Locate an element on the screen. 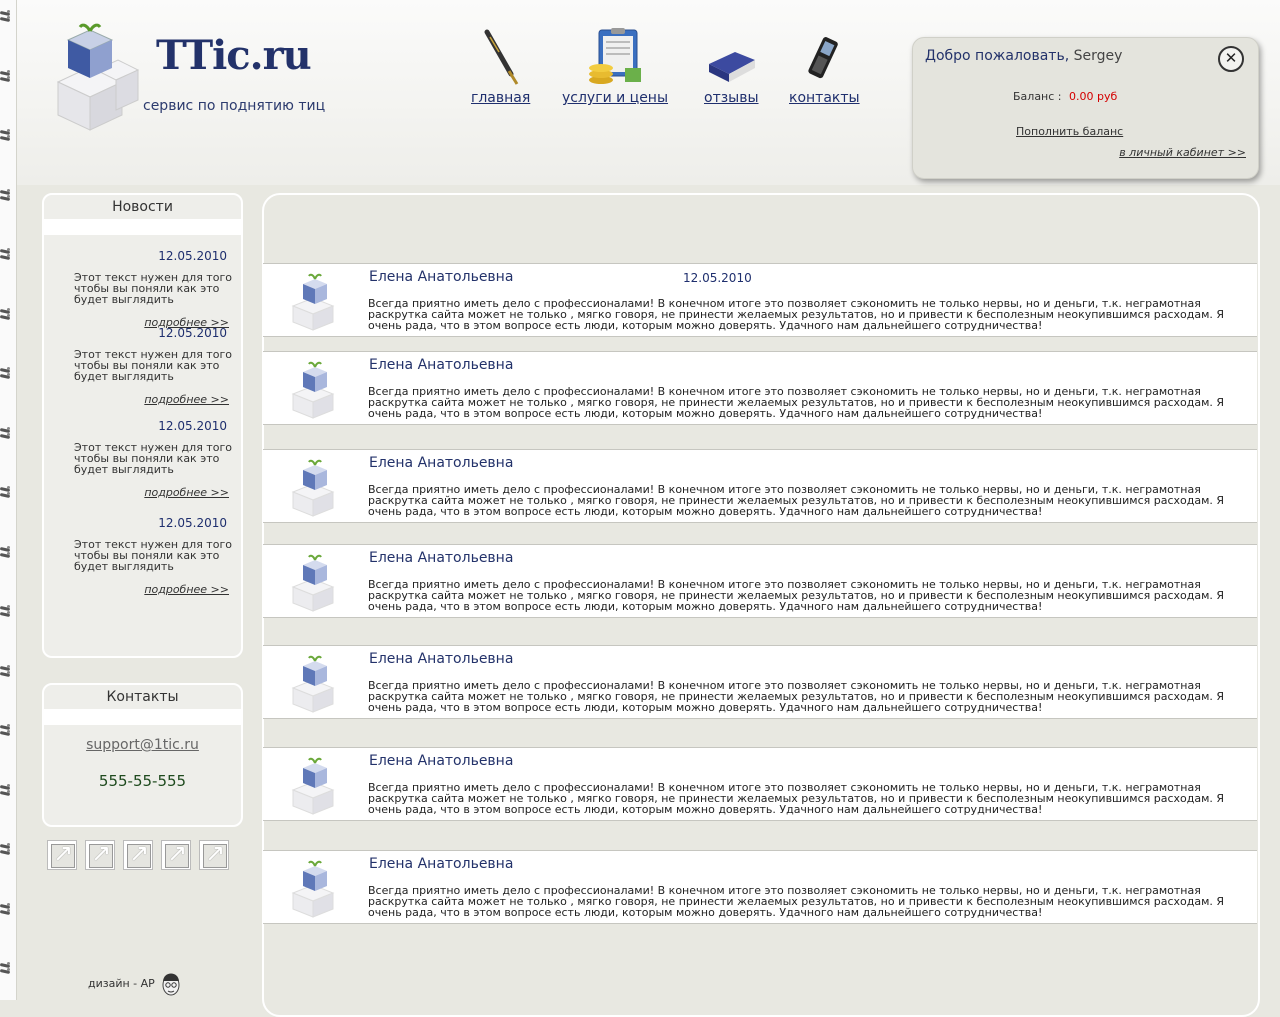  logo-title: TTic.ru is located at coordinates (234, 55).